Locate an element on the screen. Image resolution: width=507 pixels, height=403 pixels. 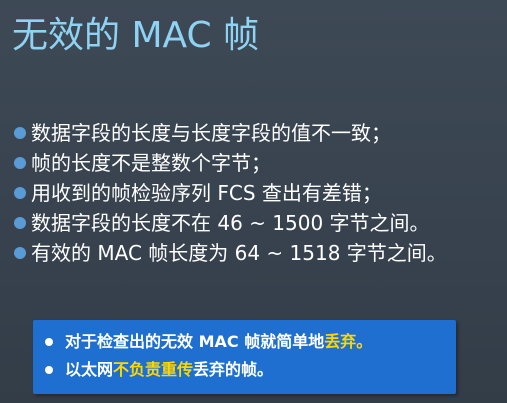
bullet-text: 数据字段的长度不在 46 ~ 1500 字节之间。 is located at coordinates (230, 223).